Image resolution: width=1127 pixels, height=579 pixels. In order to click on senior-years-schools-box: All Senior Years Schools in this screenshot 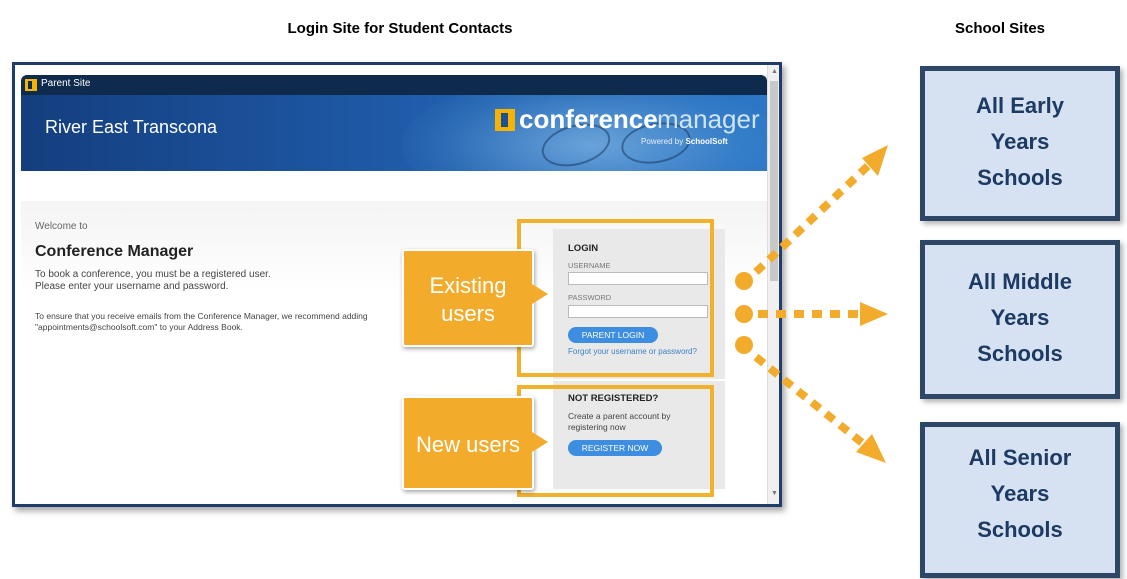, I will do `click(1020, 500)`.